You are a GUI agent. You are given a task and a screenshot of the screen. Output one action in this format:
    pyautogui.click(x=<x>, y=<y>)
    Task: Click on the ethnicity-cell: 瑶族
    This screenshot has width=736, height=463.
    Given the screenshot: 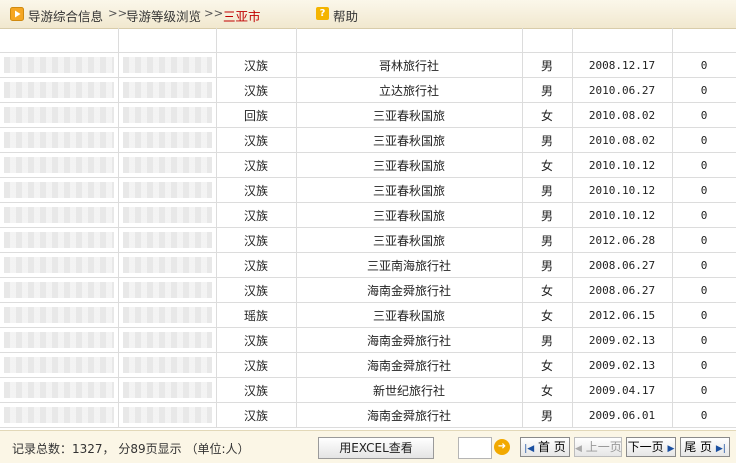 What is the action you would take?
    pyautogui.click(x=256, y=315)
    